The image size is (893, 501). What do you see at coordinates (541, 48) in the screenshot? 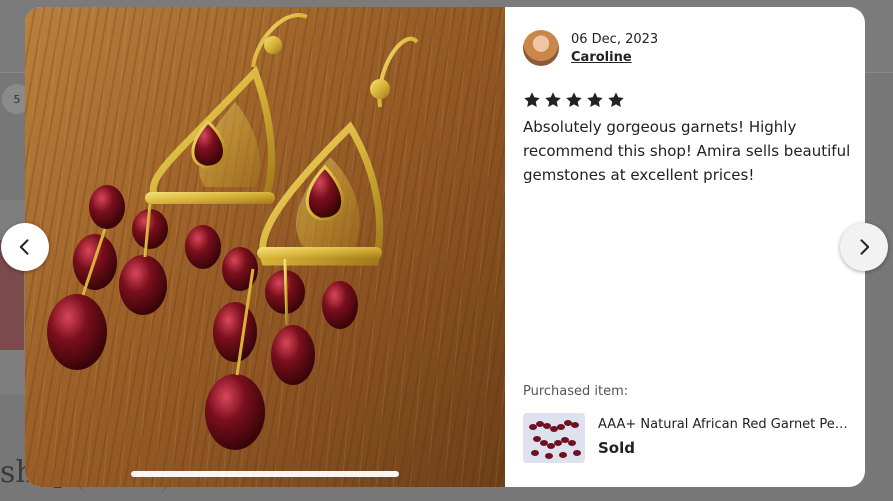
I see `reviewer-avatar` at bounding box center [541, 48].